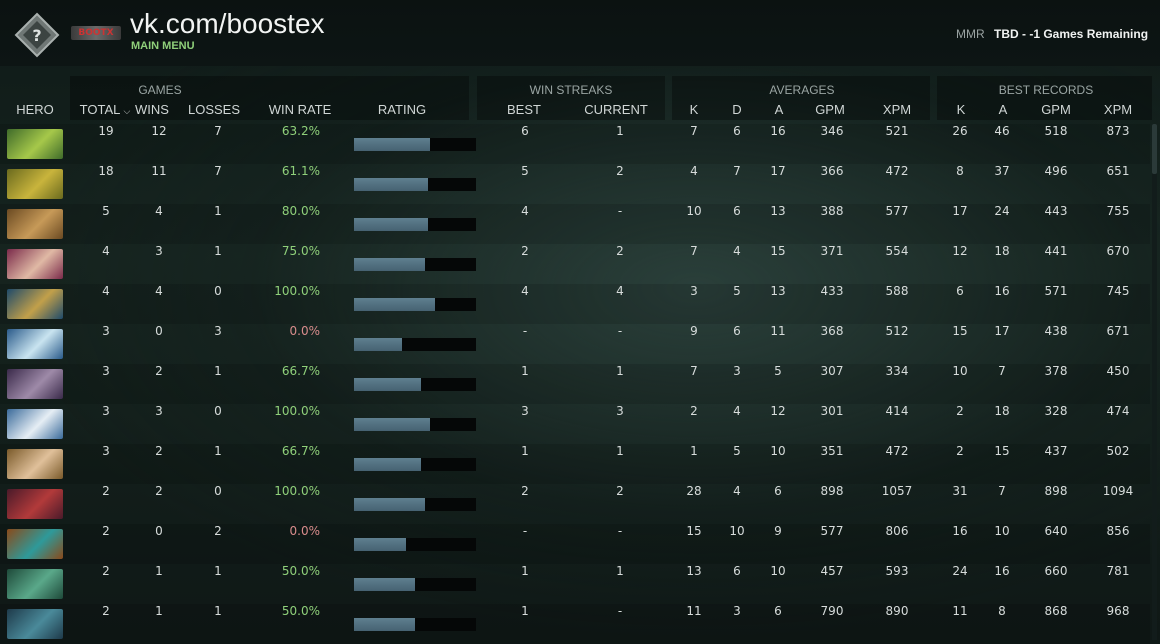 Image resolution: width=1160 pixels, height=644 pixels. I want to click on col-total: TOTAL ⌵, so click(105, 109).